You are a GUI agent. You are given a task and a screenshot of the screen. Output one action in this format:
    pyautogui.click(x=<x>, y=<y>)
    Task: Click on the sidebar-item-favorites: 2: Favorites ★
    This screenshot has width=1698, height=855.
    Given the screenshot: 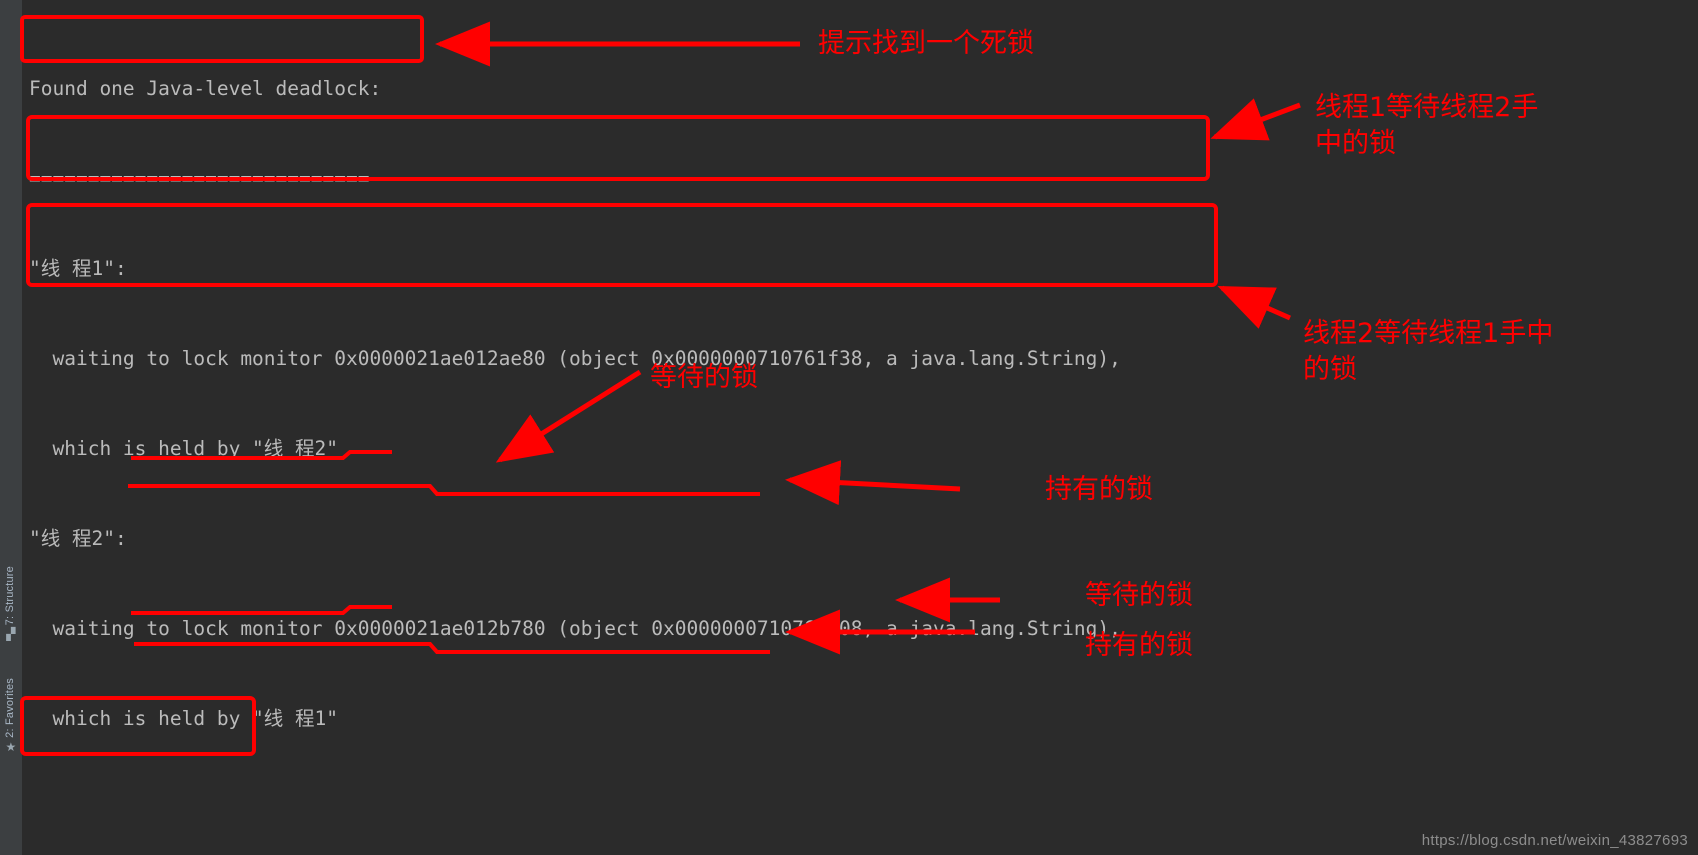 What is the action you would take?
    pyautogui.click(x=11, y=715)
    